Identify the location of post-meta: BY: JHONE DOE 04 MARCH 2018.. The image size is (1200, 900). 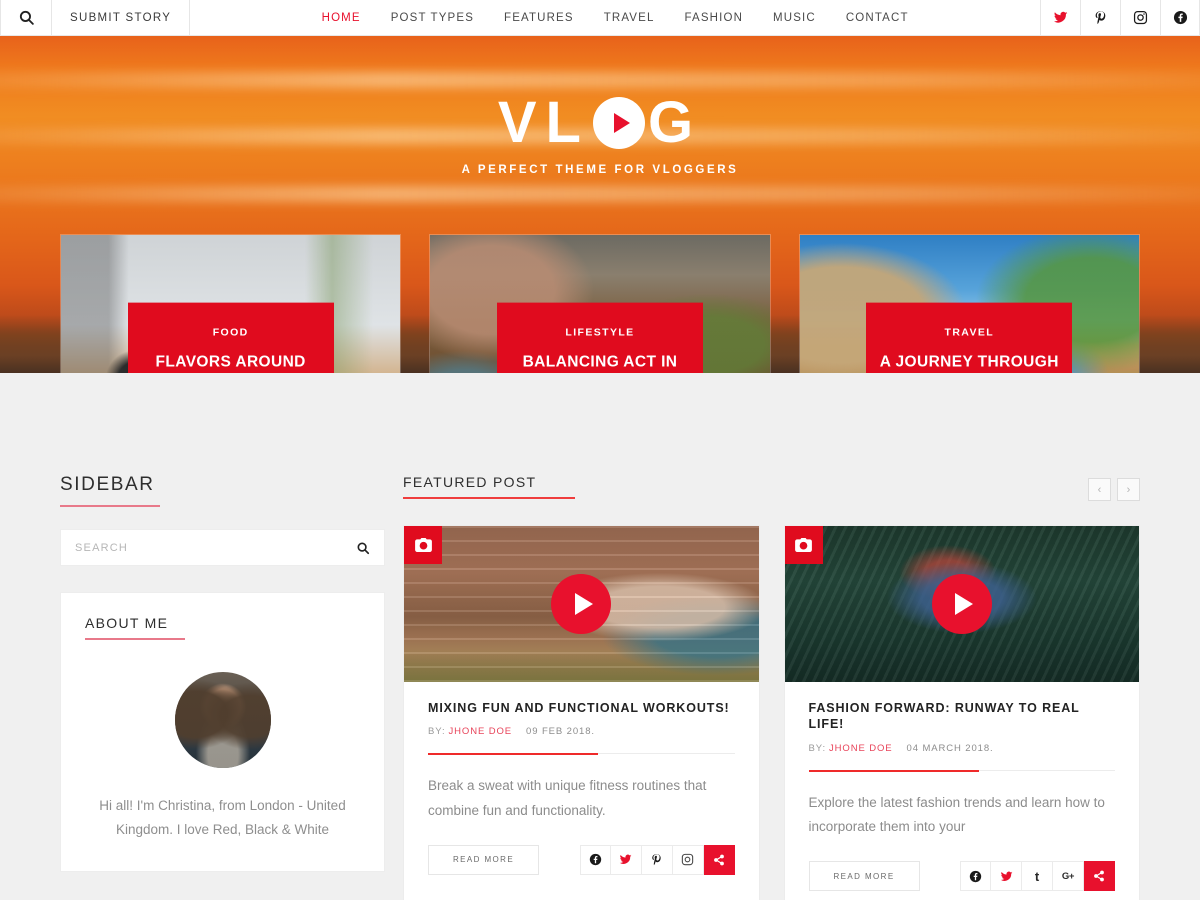
(962, 748).